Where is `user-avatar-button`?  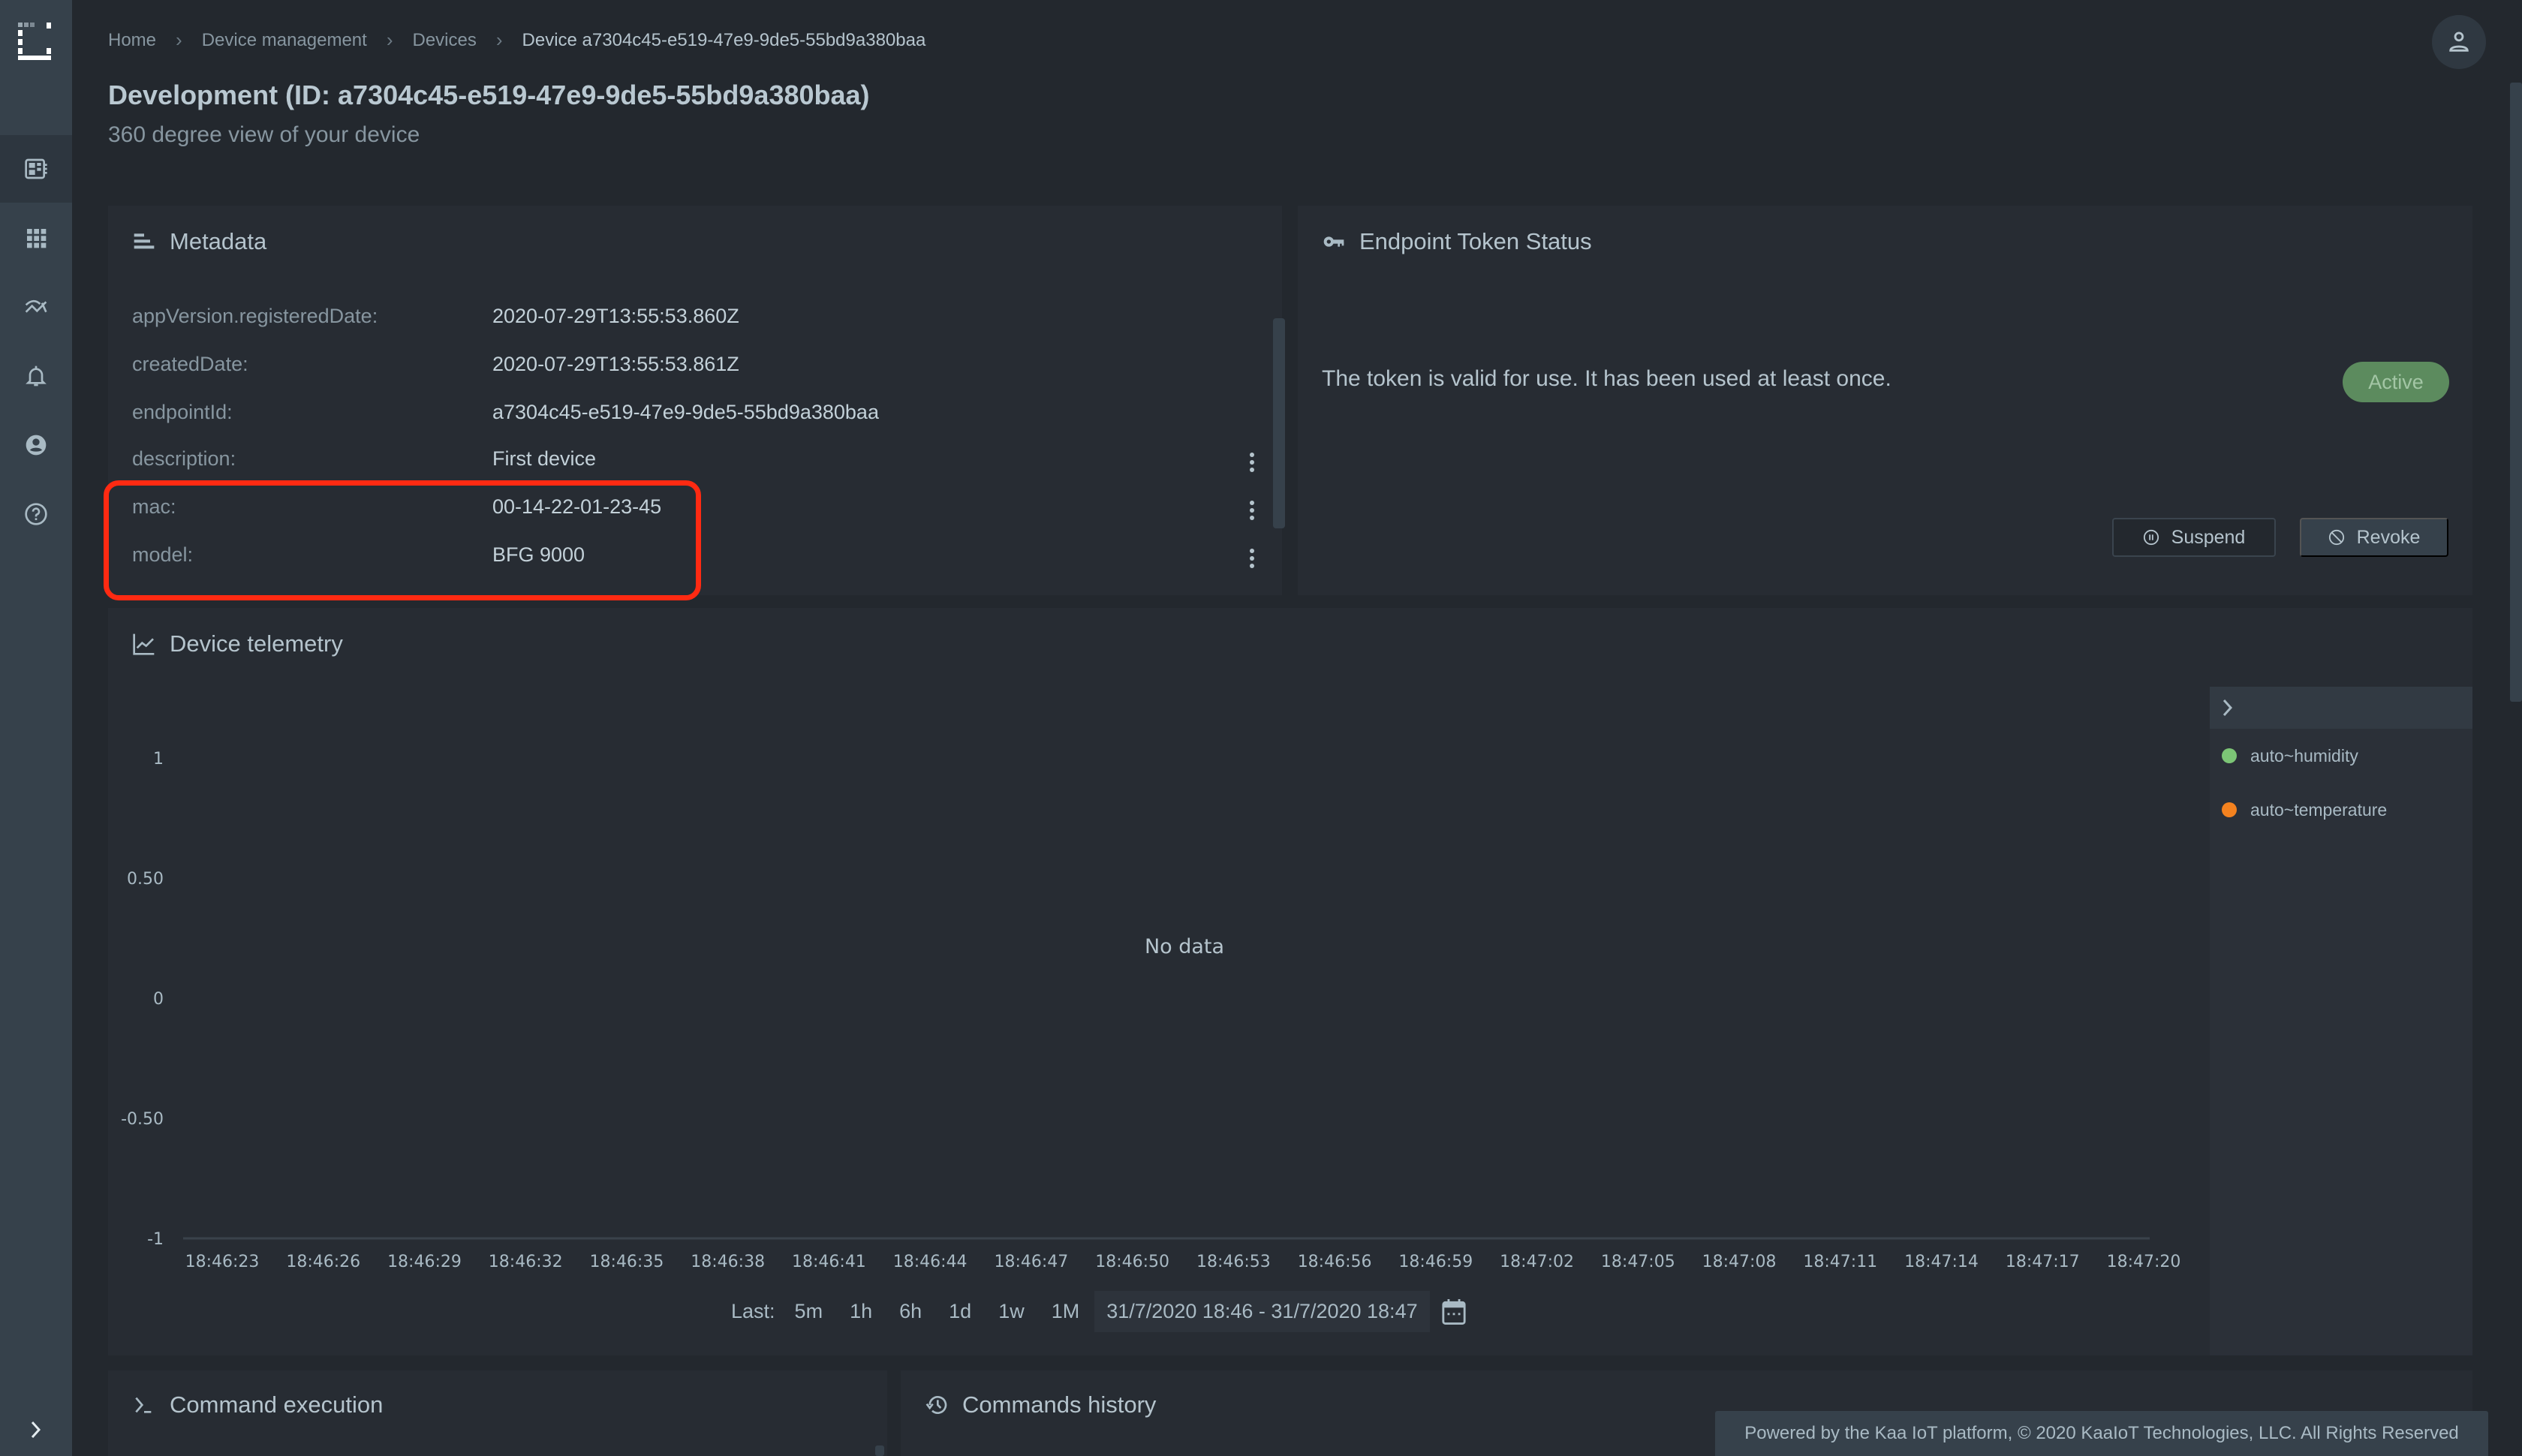
user-avatar-button is located at coordinates (2459, 42).